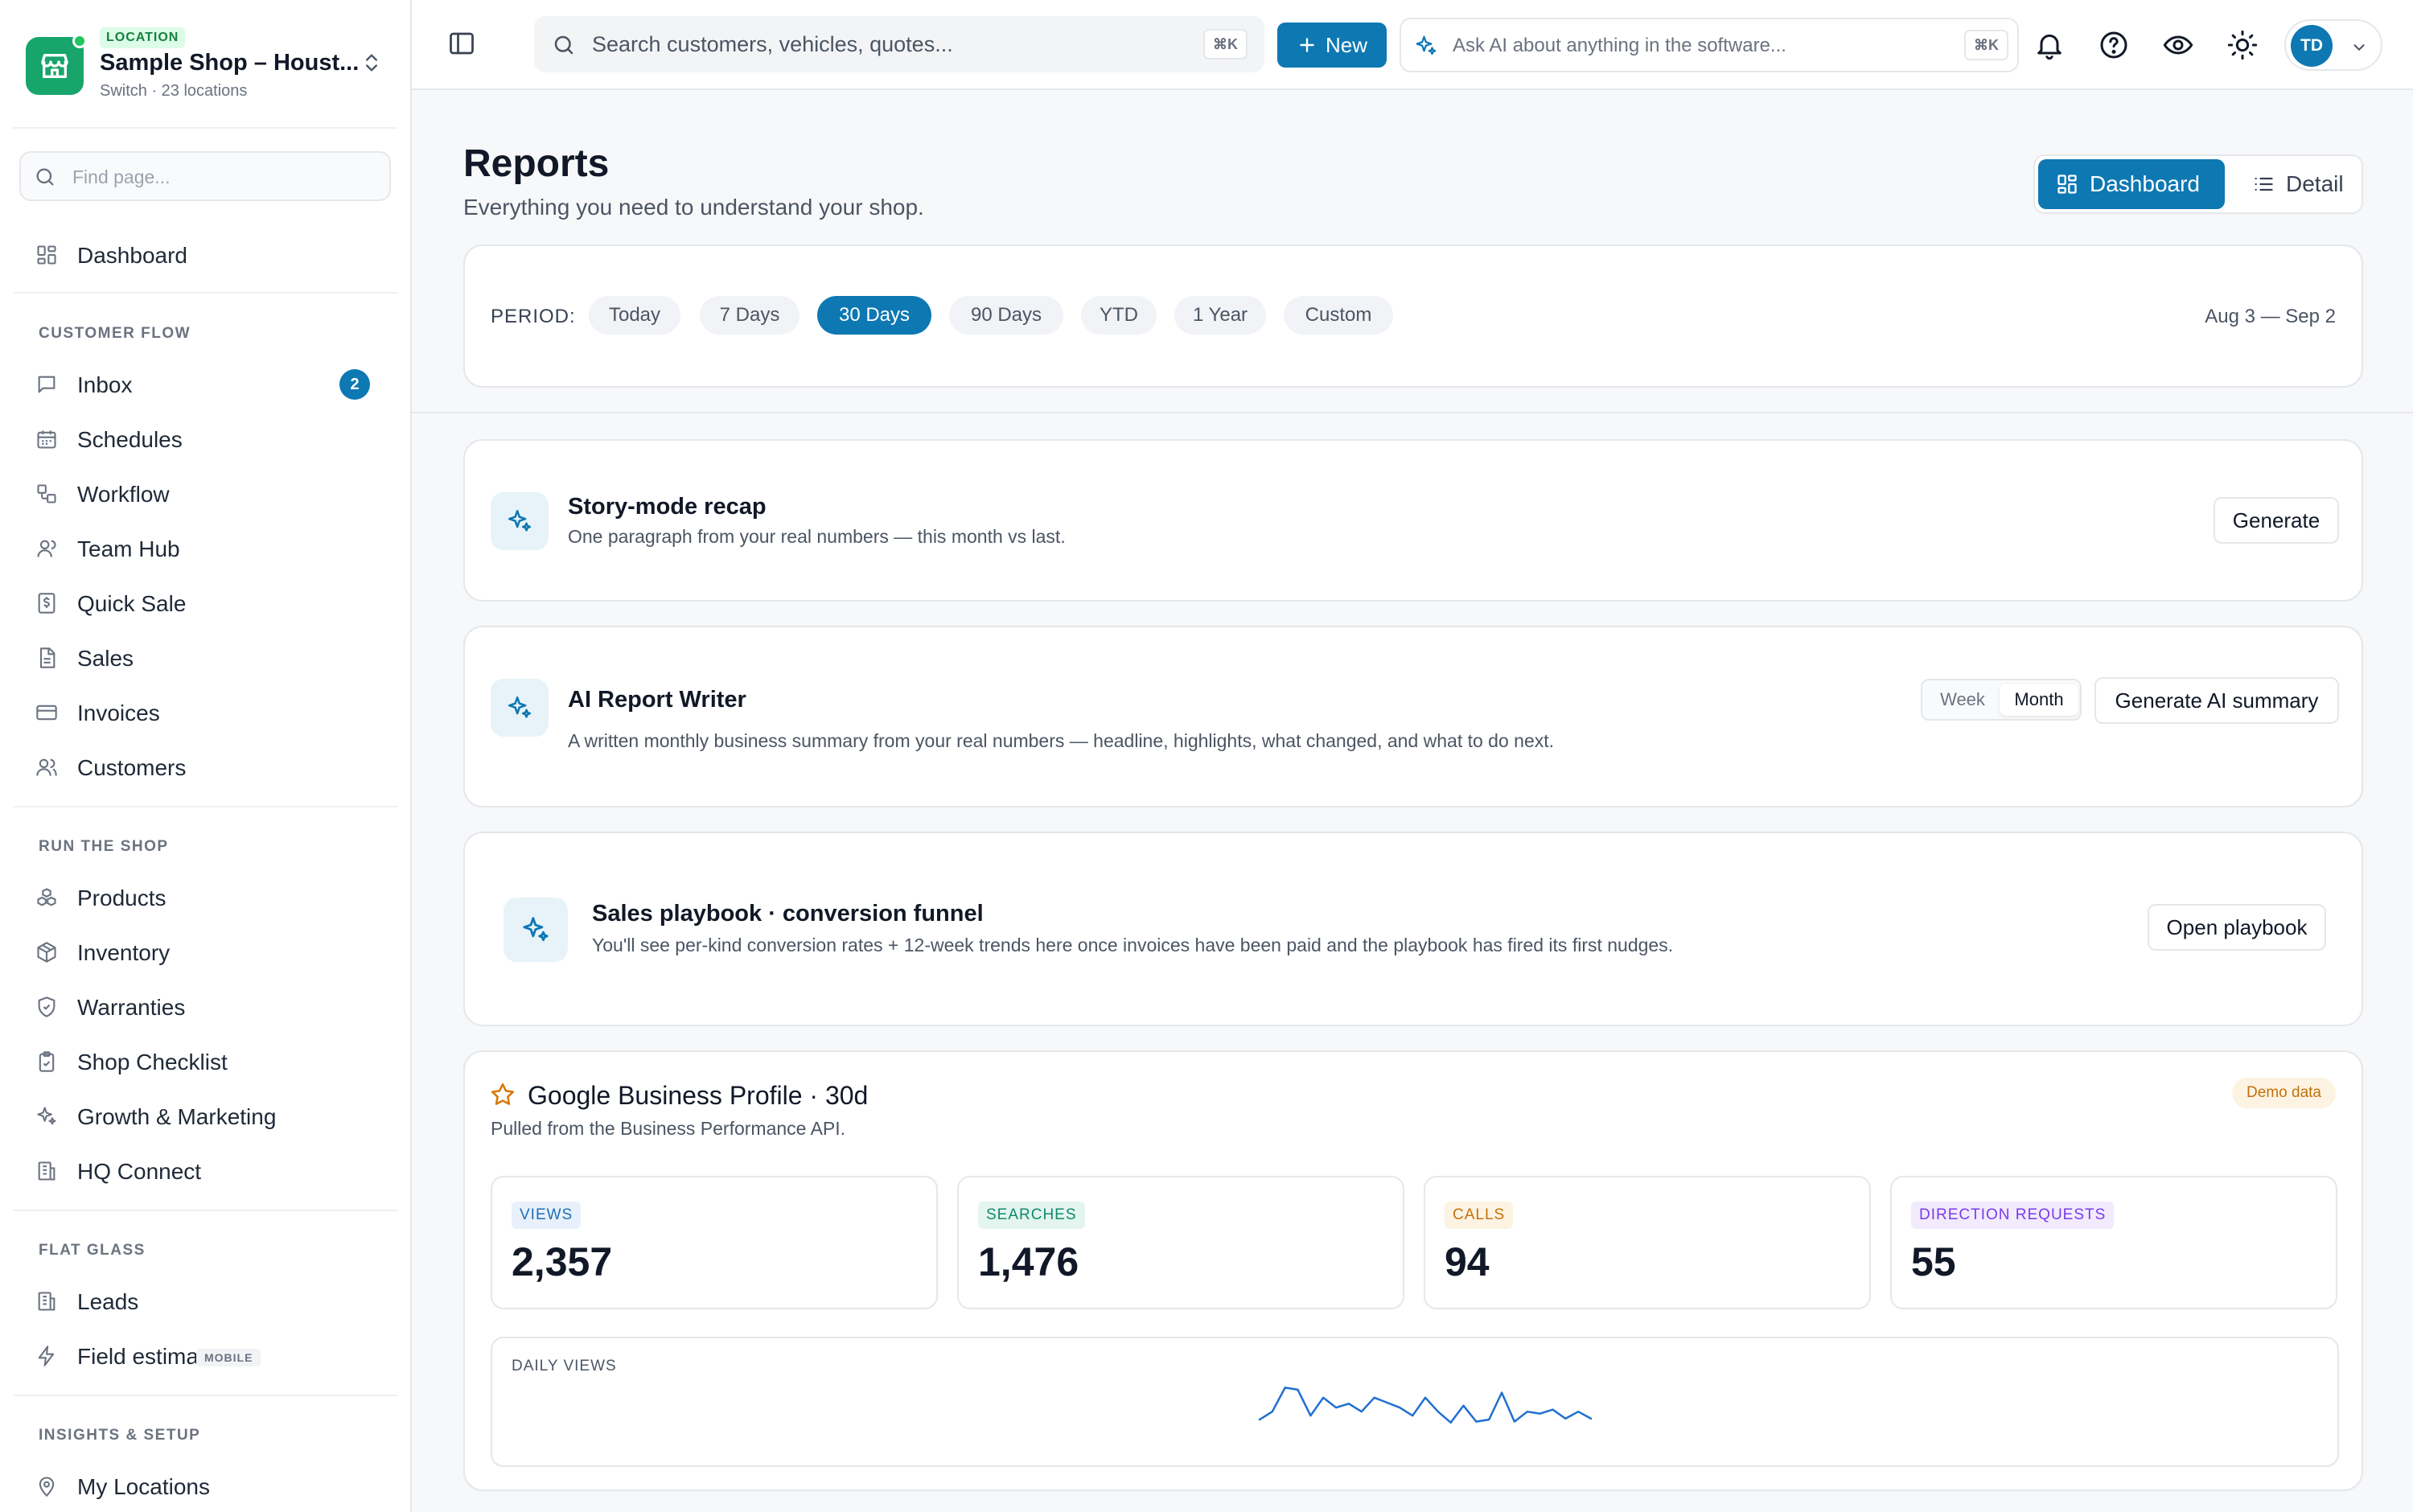  What do you see at coordinates (1180, 1243) in the screenshot?
I see `metric-card-searches: SEARCHES 1,476` at bounding box center [1180, 1243].